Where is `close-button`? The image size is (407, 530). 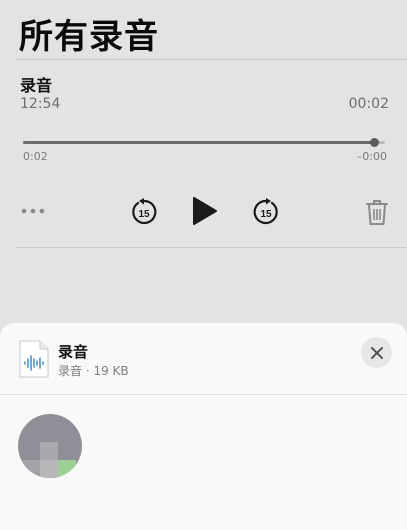 close-button is located at coordinates (376, 352).